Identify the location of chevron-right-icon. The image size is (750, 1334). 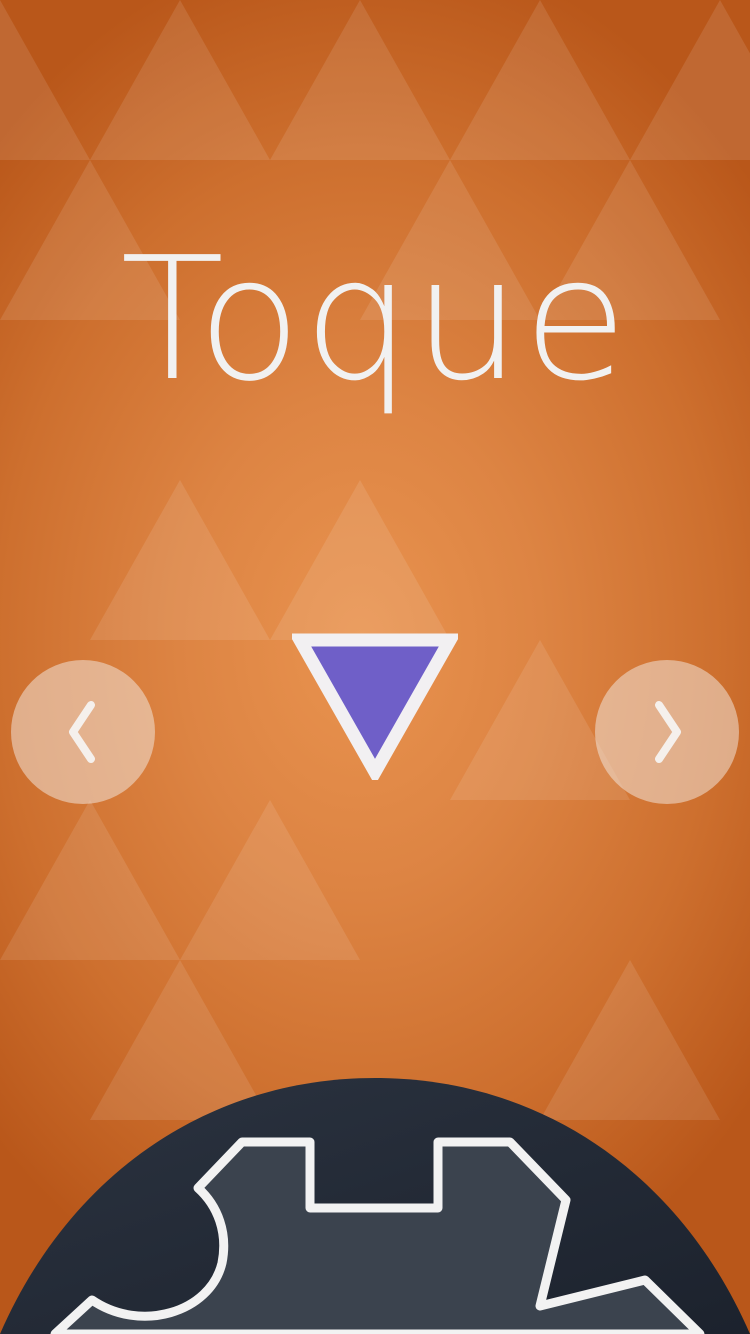
(668, 732).